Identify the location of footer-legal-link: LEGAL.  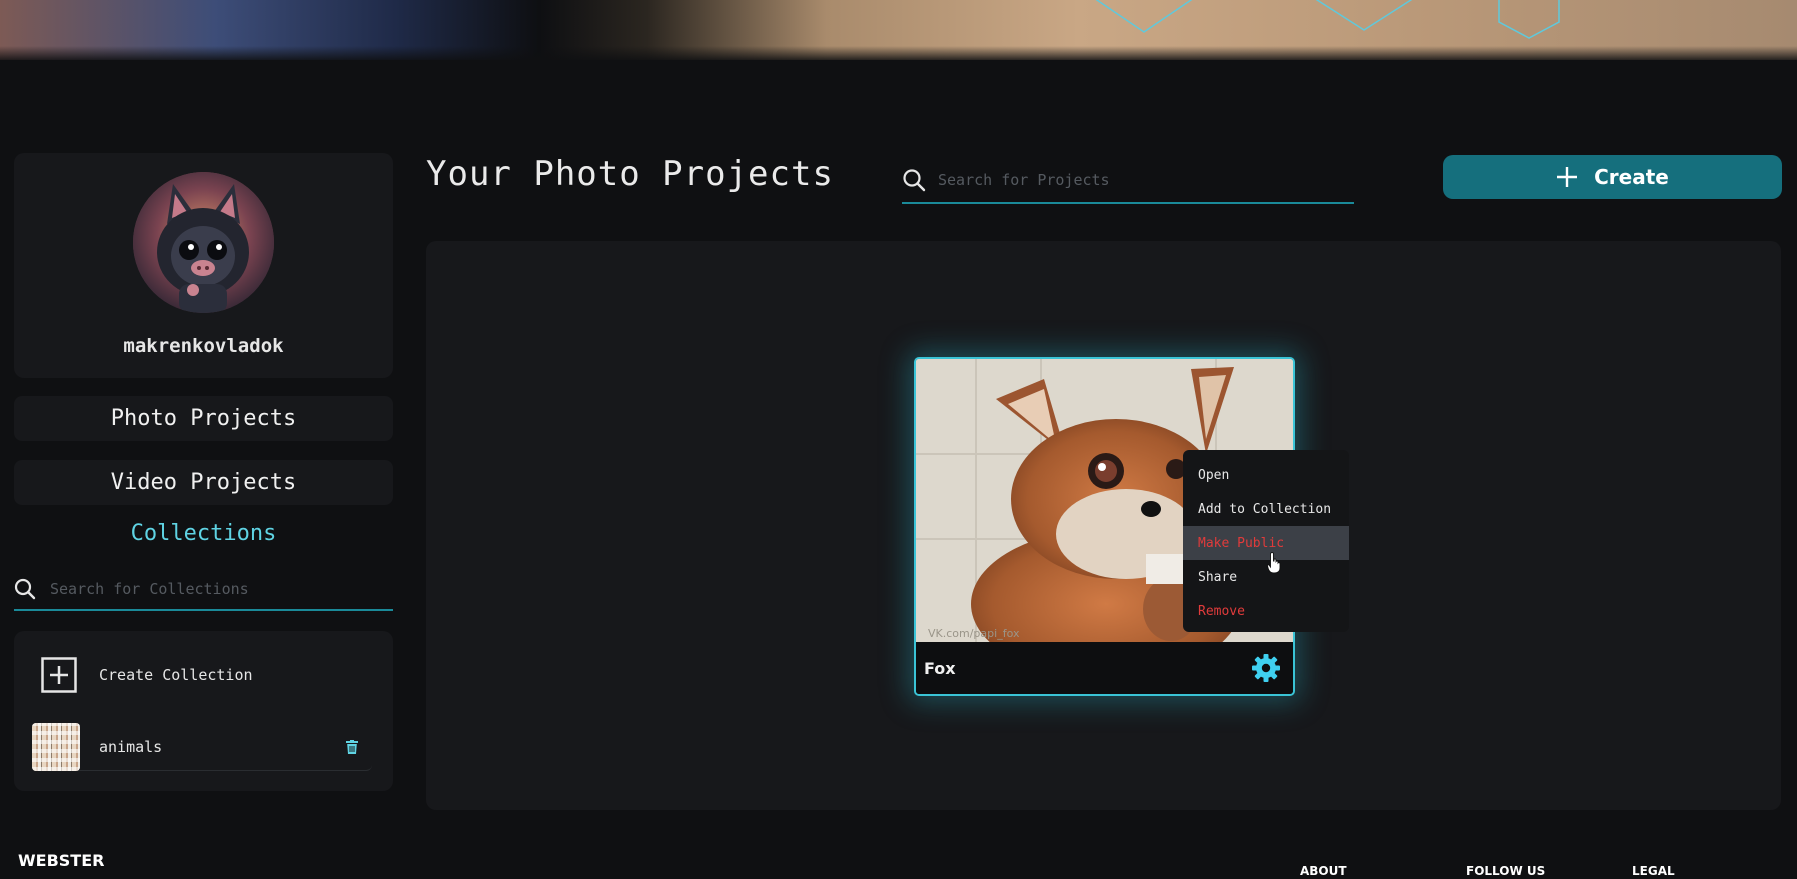
(1653, 871).